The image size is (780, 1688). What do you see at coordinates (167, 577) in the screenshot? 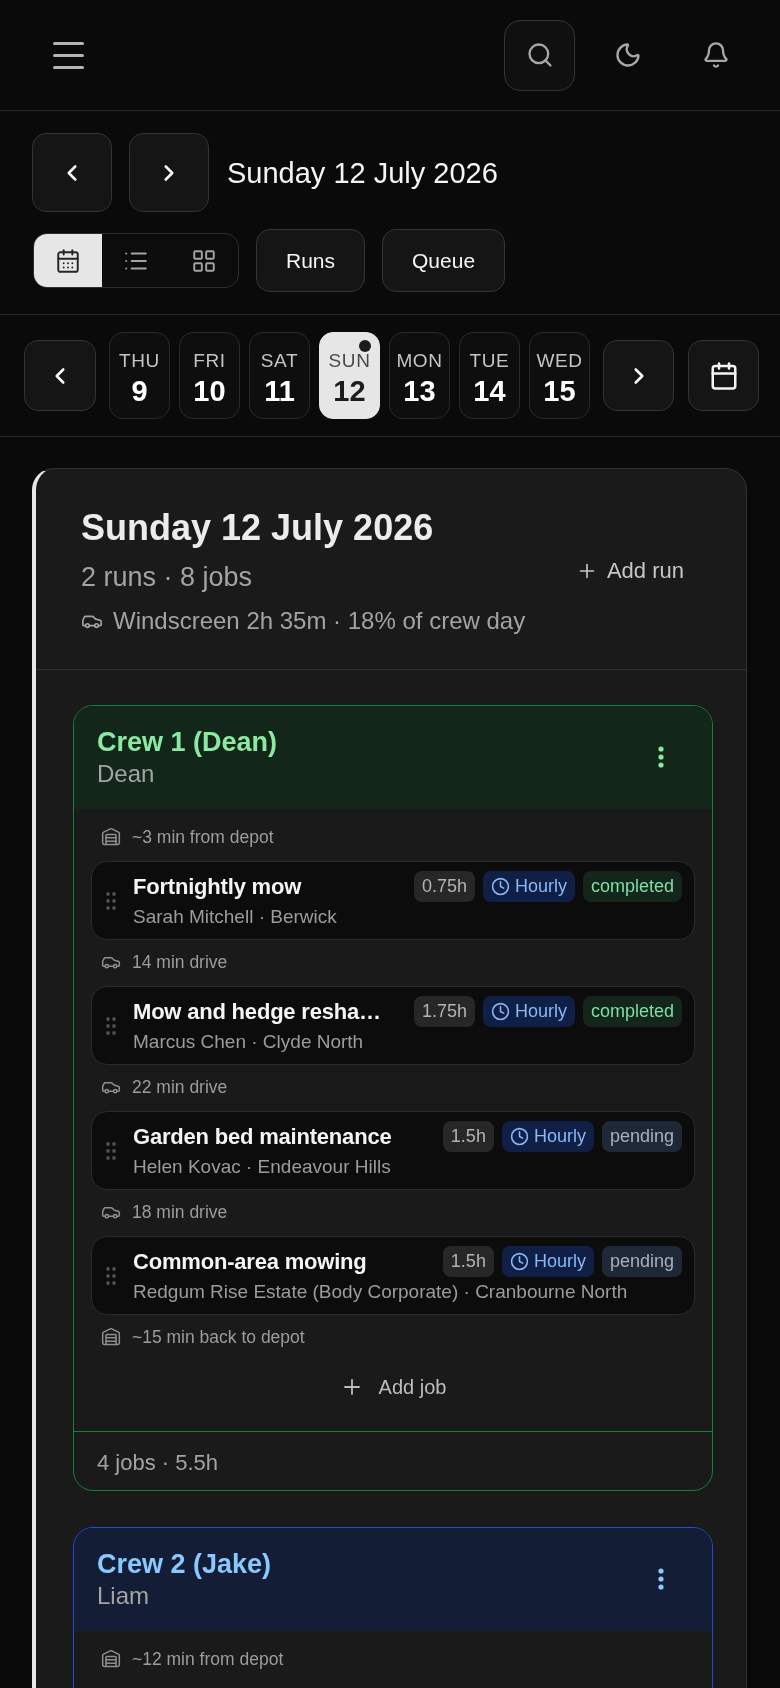
I see `day-summary: 2 runs · 8 jobs` at bounding box center [167, 577].